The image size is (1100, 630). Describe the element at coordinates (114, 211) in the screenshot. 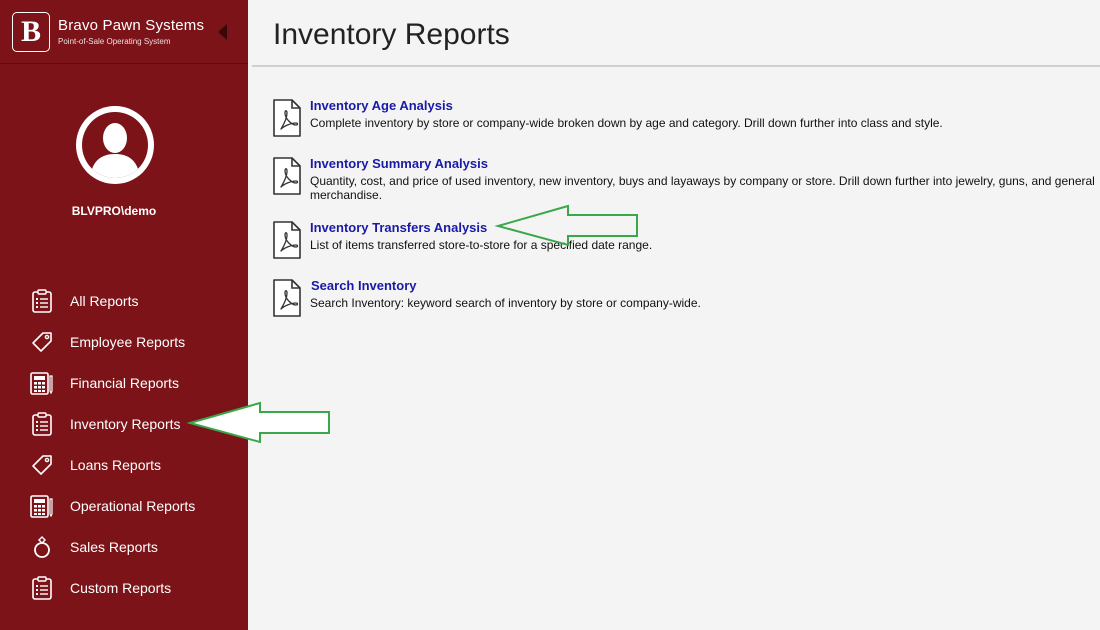

I see `username: BLVPRO\demo` at that location.